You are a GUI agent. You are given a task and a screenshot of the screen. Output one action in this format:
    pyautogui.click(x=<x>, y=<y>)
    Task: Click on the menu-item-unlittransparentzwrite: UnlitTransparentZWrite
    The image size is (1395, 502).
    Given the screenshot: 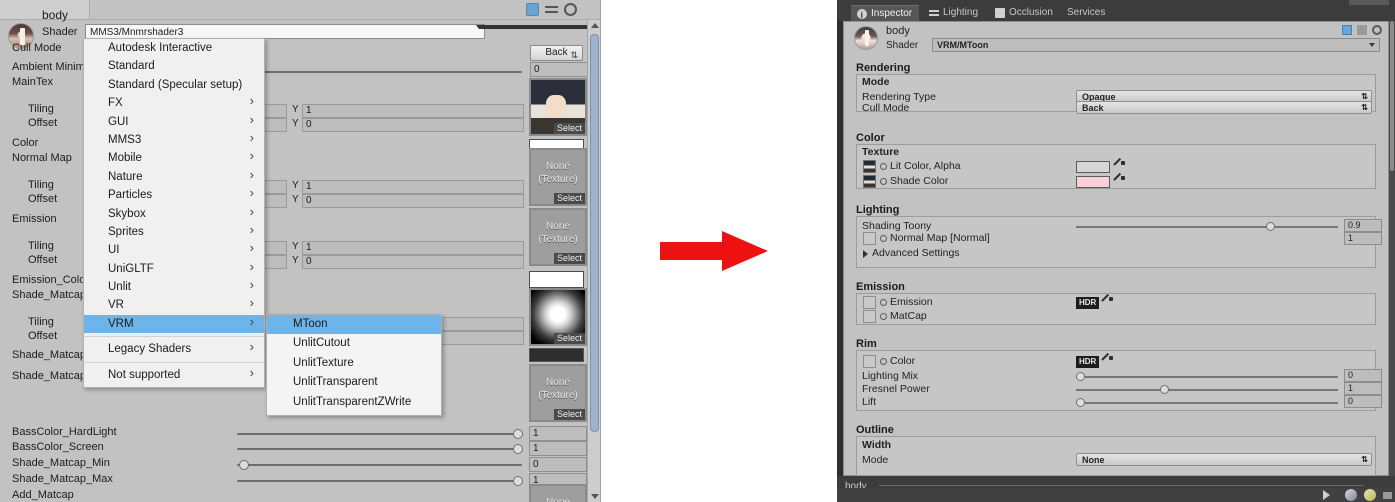 What is the action you would take?
    pyautogui.click(x=354, y=402)
    